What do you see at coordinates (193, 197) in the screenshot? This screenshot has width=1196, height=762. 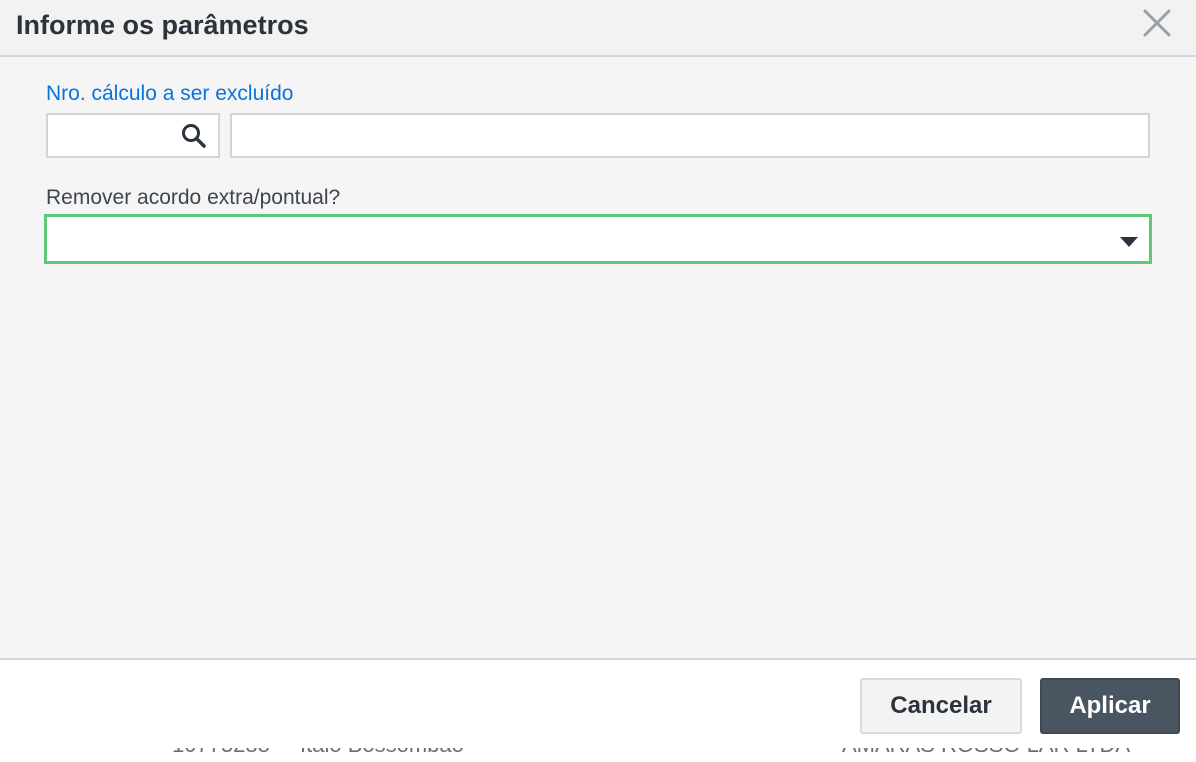 I see `remove-agreement-label: Remover acordo extra/pontual?` at bounding box center [193, 197].